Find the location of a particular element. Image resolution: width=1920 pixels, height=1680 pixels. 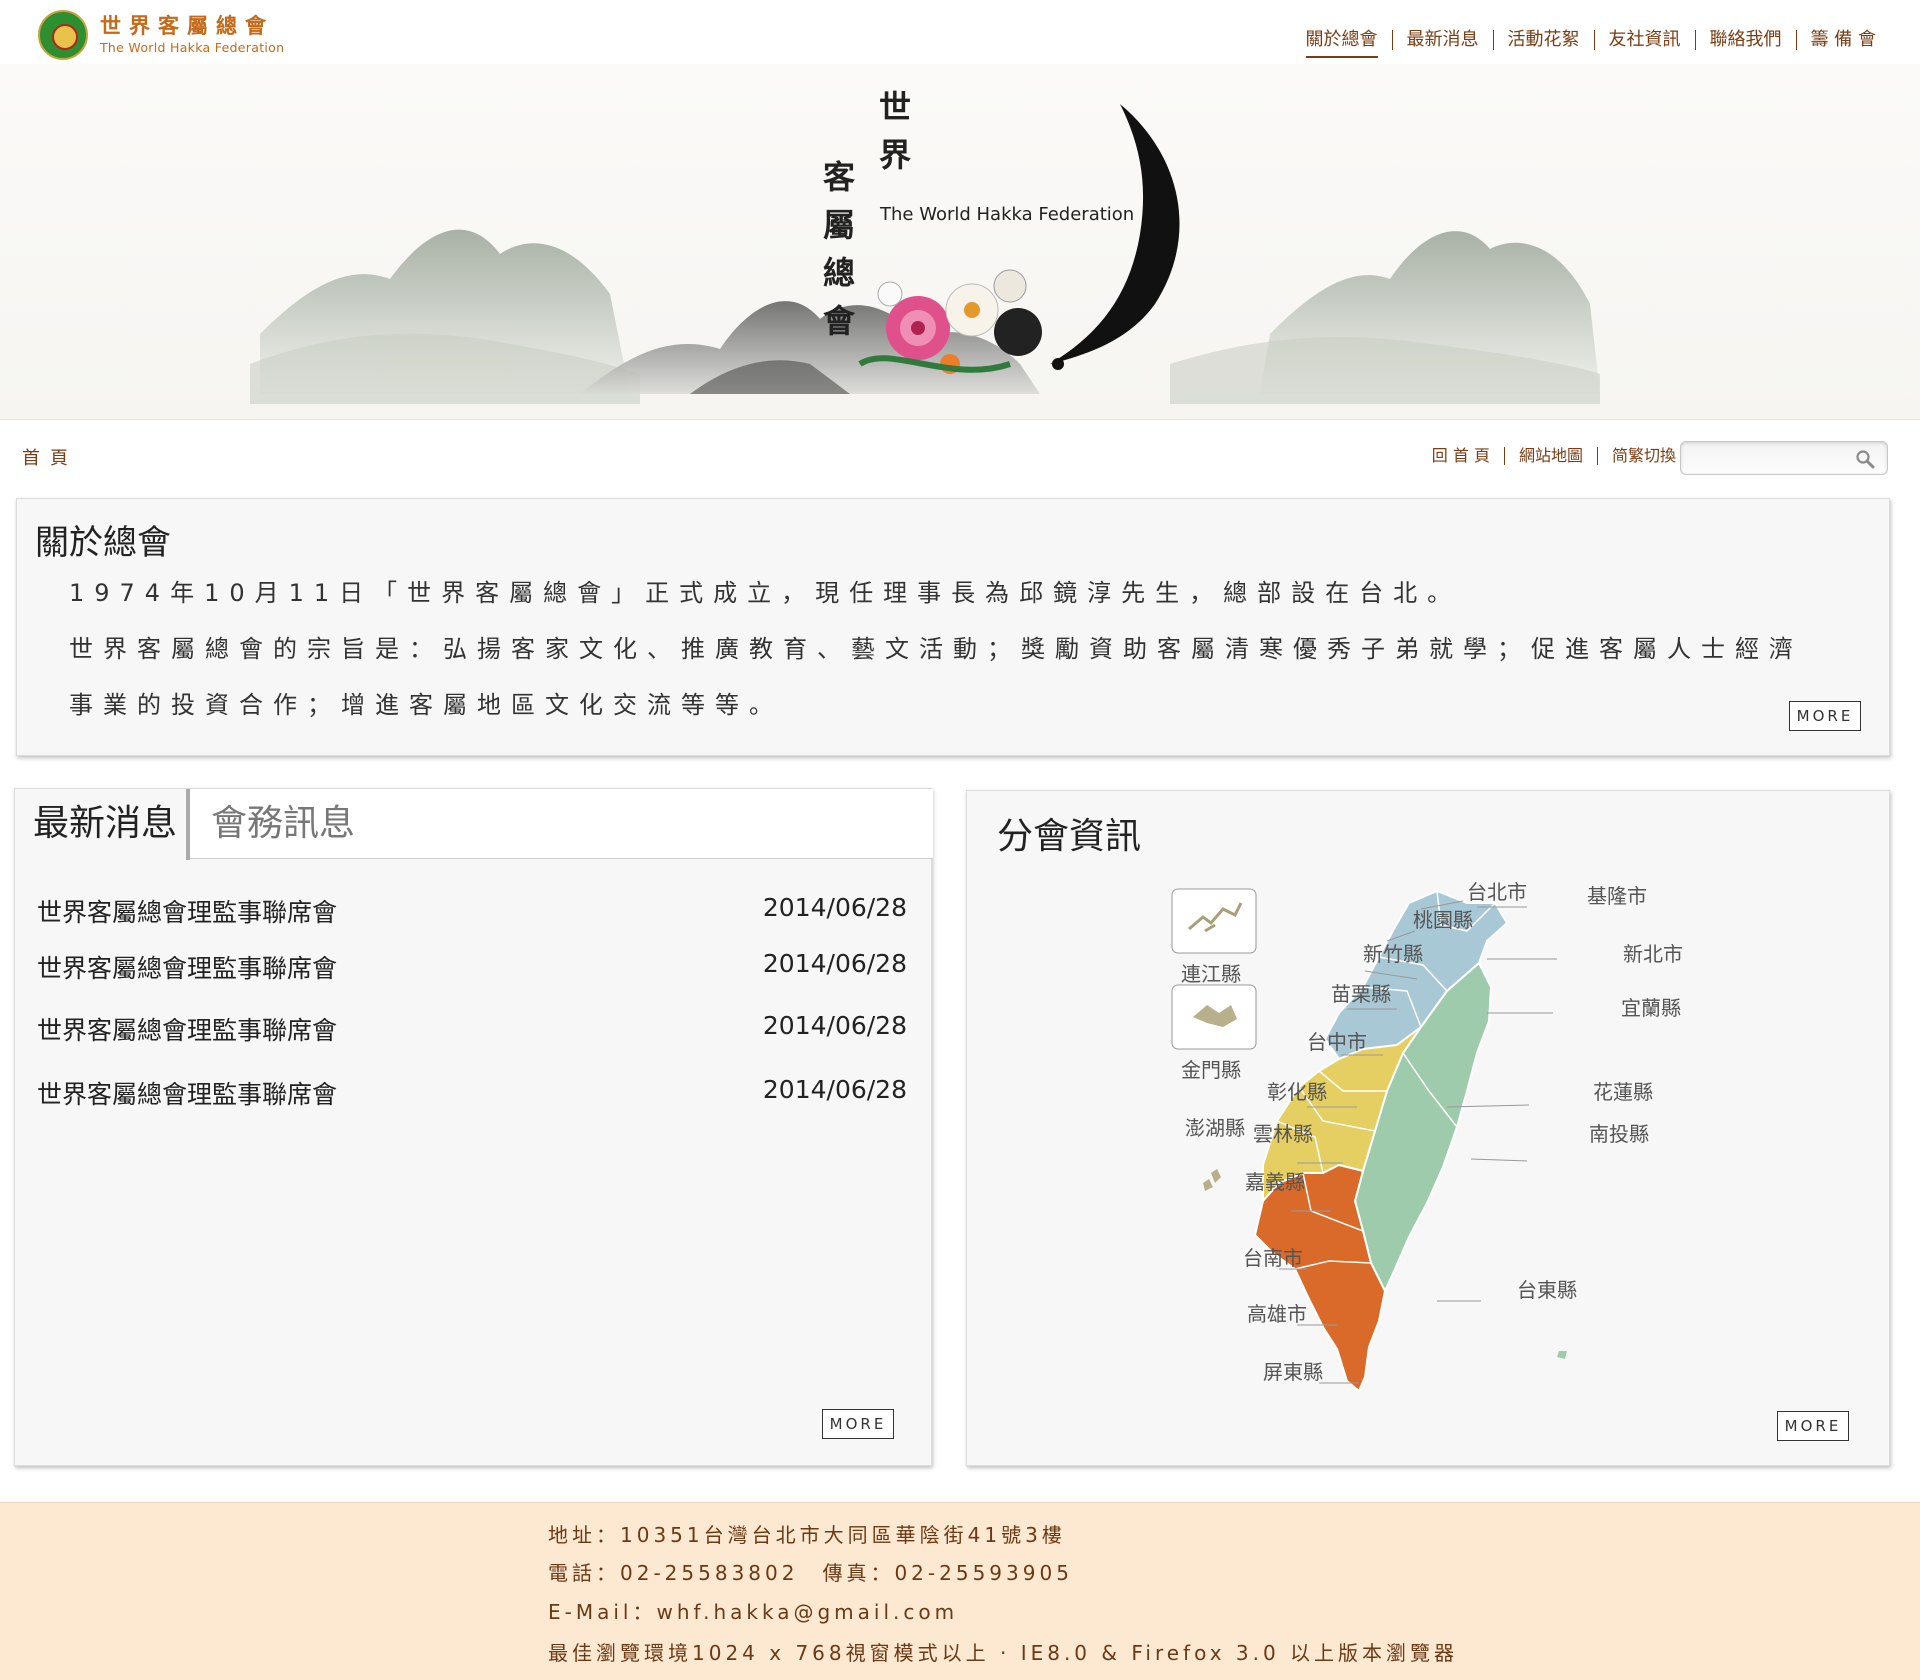

label-tainan-city: 台南市 is located at coordinates (1273, 1258).